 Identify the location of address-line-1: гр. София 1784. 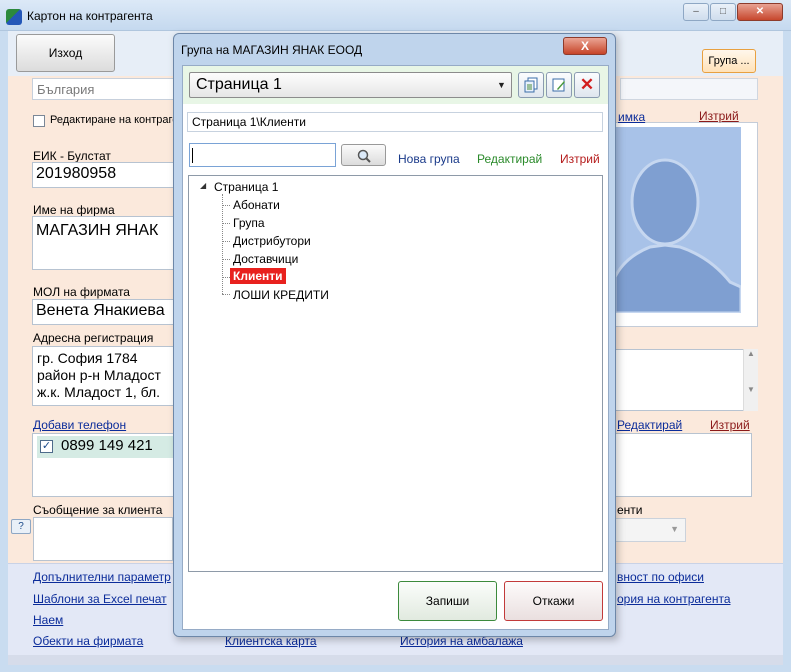
(87, 358).